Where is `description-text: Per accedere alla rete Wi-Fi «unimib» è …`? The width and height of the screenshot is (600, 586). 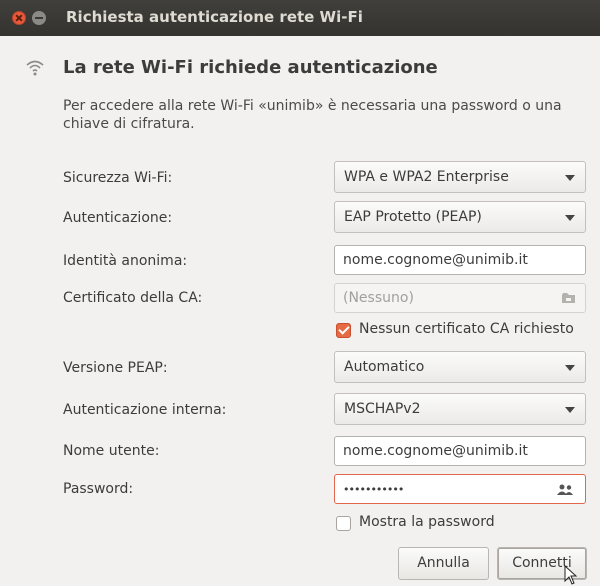
description-text: Per accedere alla rete Wi-Fi «unimib» è … is located at coordinates (312, 115).